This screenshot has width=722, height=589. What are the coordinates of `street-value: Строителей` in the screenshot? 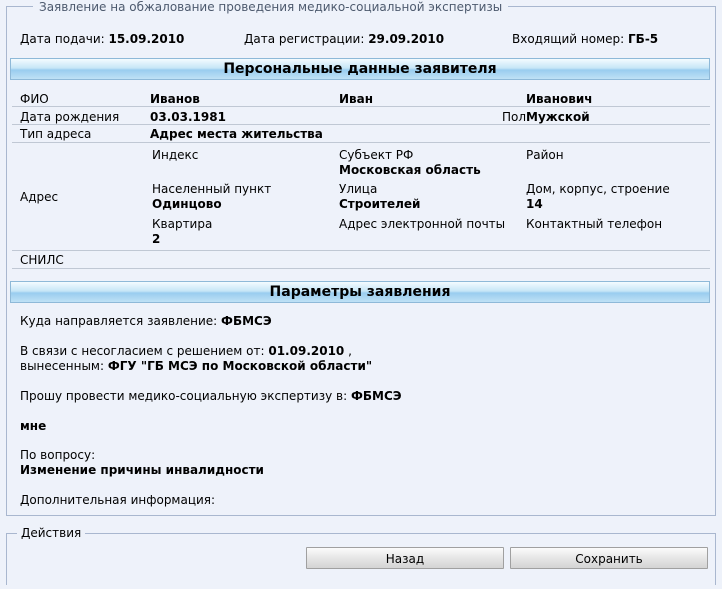 It's located at (380, 204).